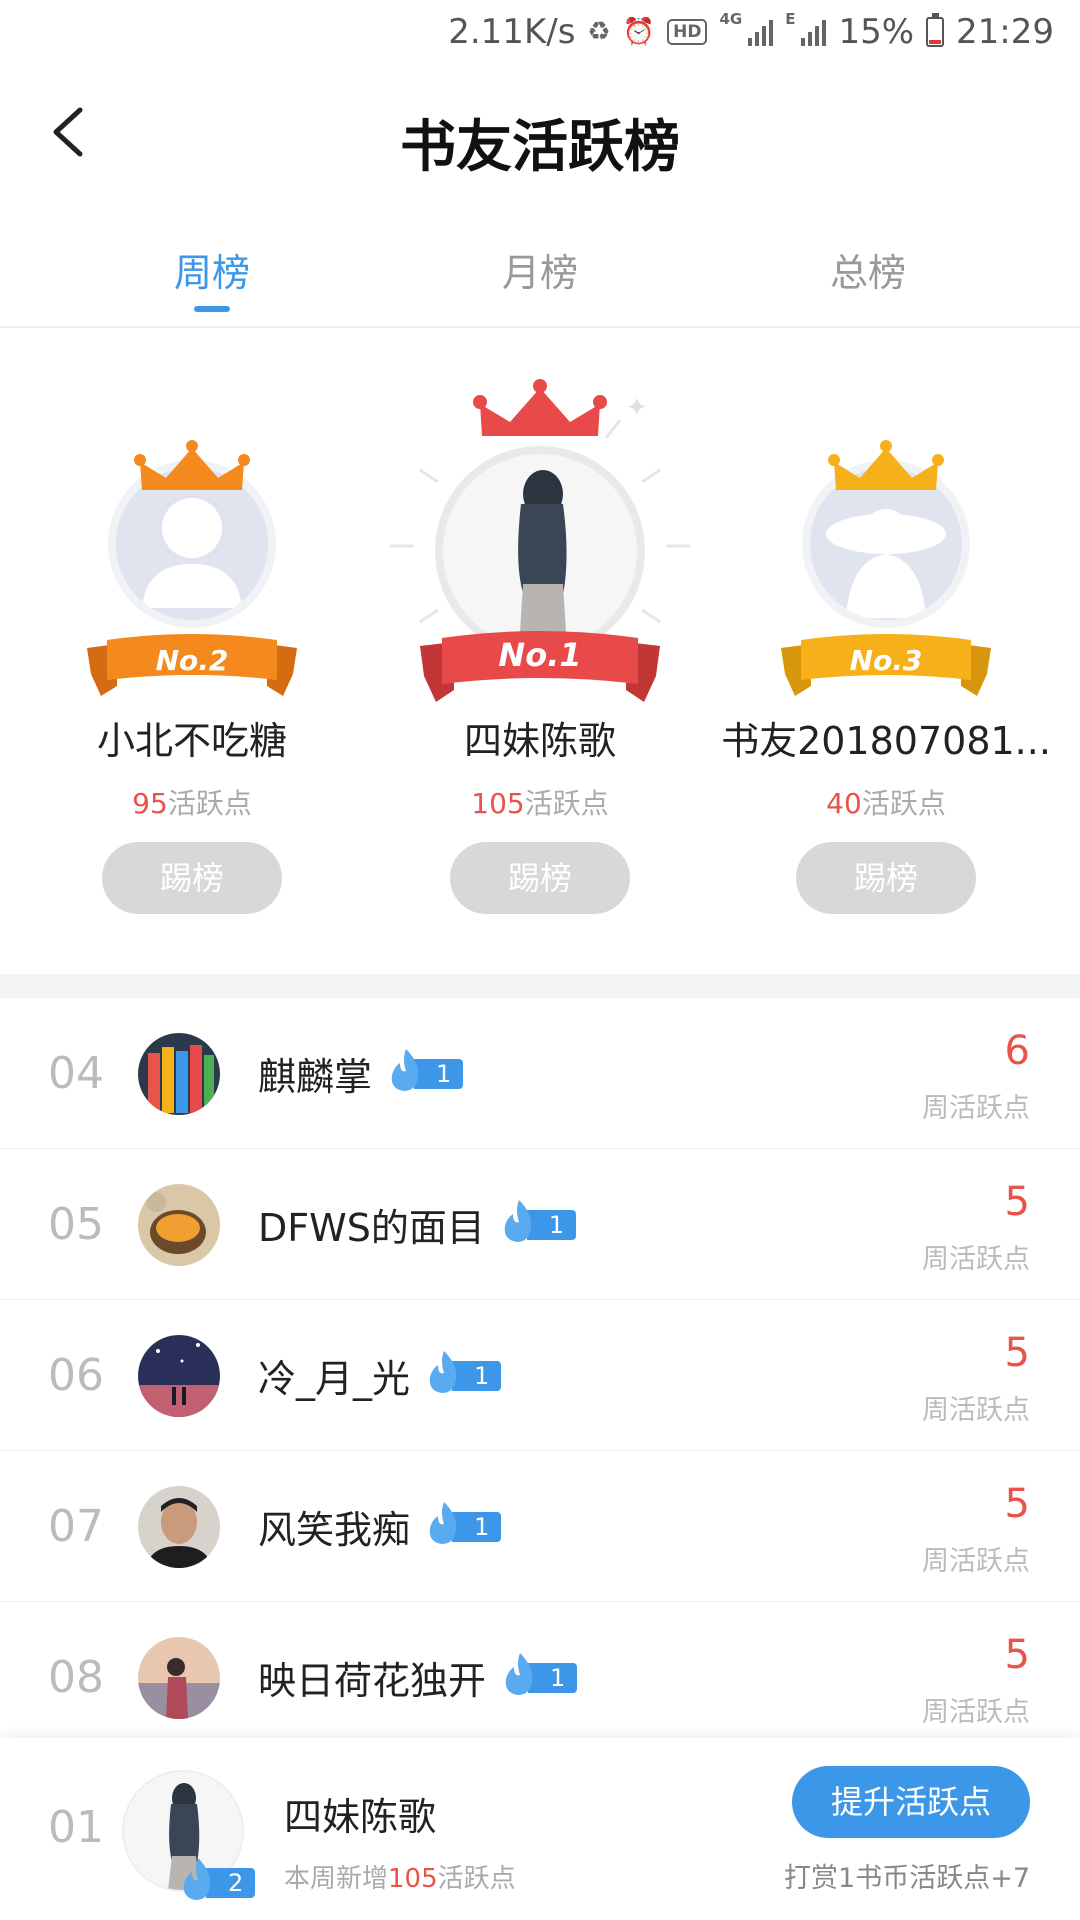  I want to click on user-info: 冷_月_光 1, so click(380, 1375).